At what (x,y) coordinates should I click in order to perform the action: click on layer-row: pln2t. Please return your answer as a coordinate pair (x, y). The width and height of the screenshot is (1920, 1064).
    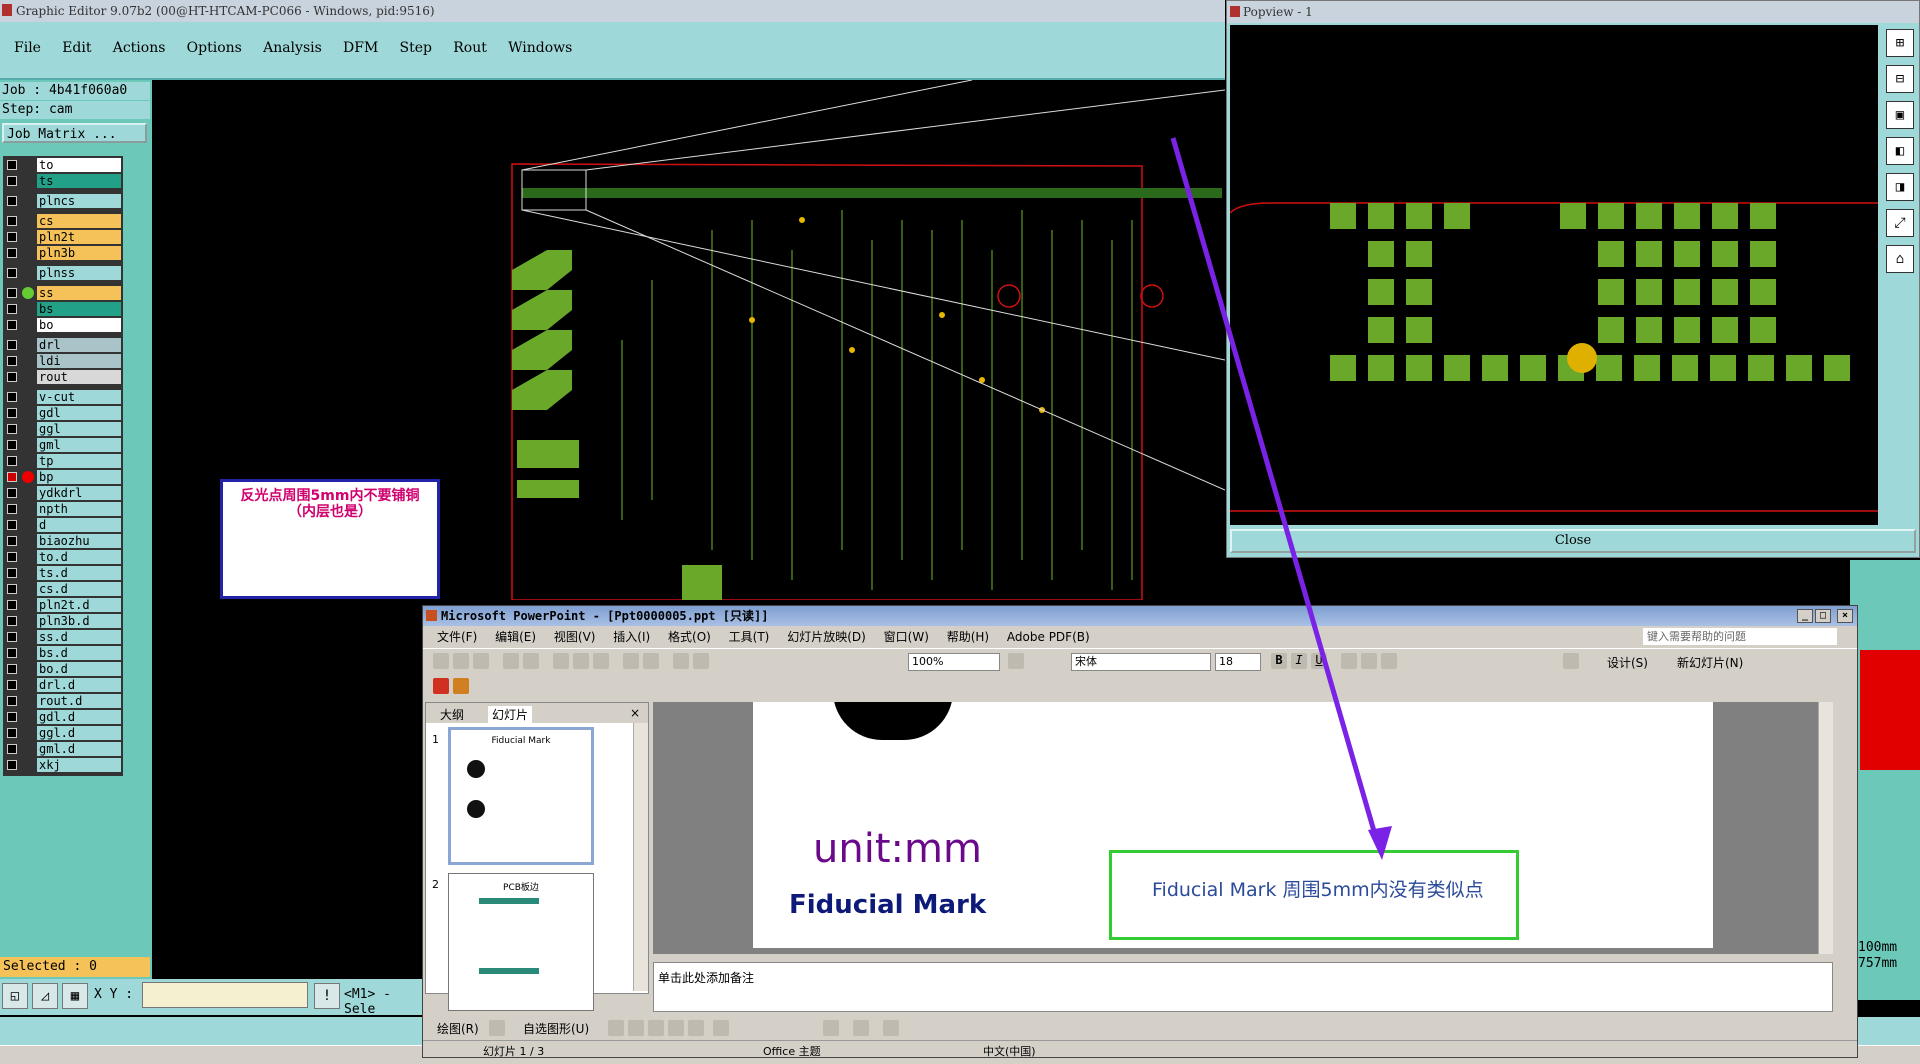
    Looking at the image, I should click on (63, 237).